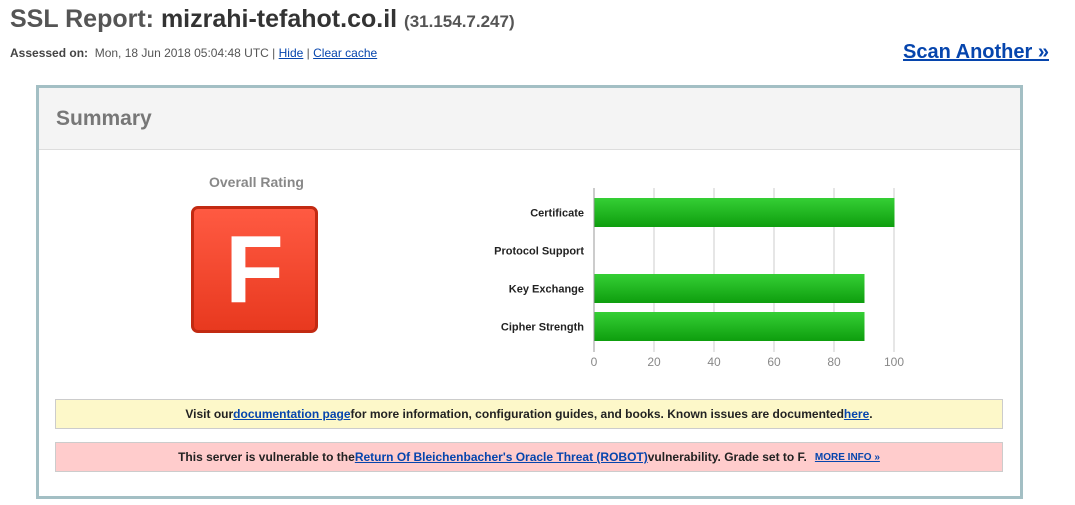  What do you see at coordinates (291, 53) in the screenshot?
I see `hide-link: Hide` at bounding box center [291, 53].